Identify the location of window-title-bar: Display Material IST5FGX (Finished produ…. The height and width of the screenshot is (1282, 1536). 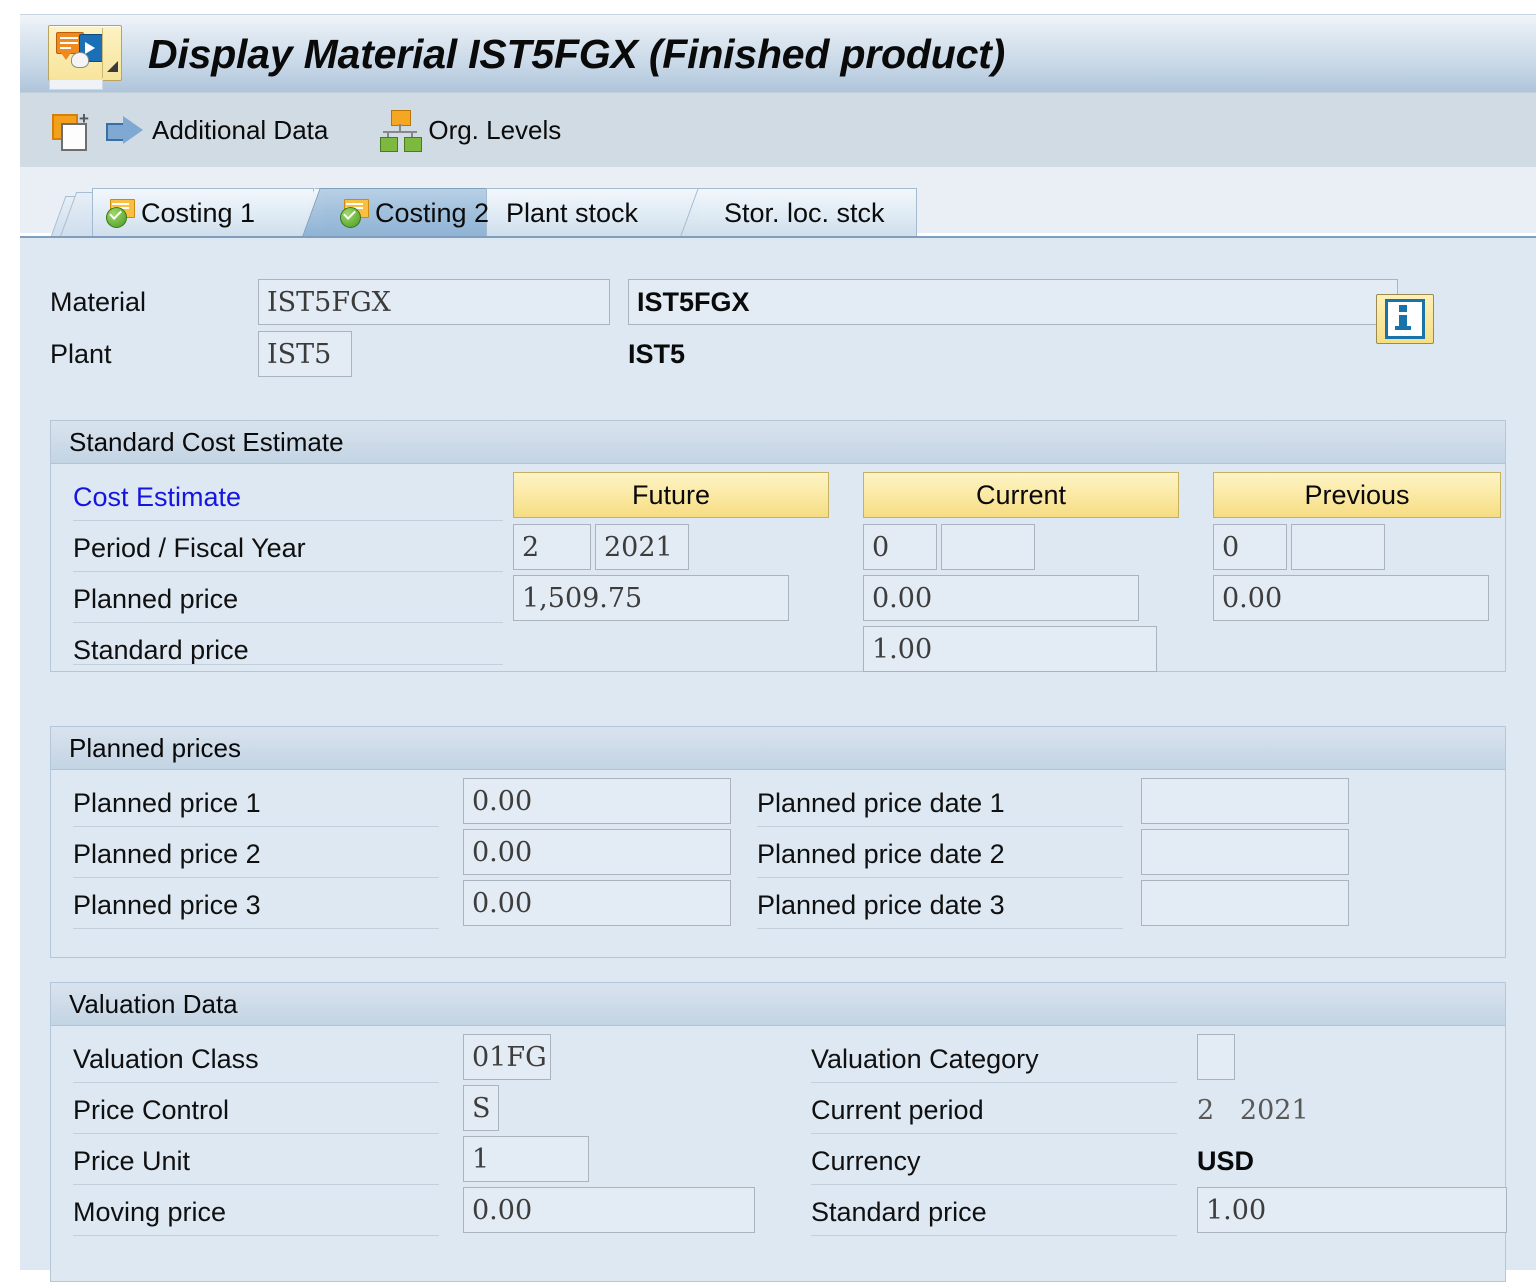
(778, 53).